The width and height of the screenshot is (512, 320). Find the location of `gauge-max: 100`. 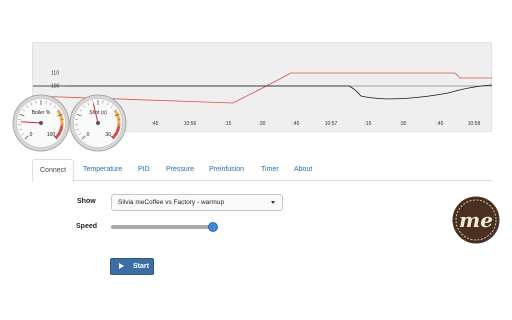

gauge-max: 100 is located at coordinates (51, 135).